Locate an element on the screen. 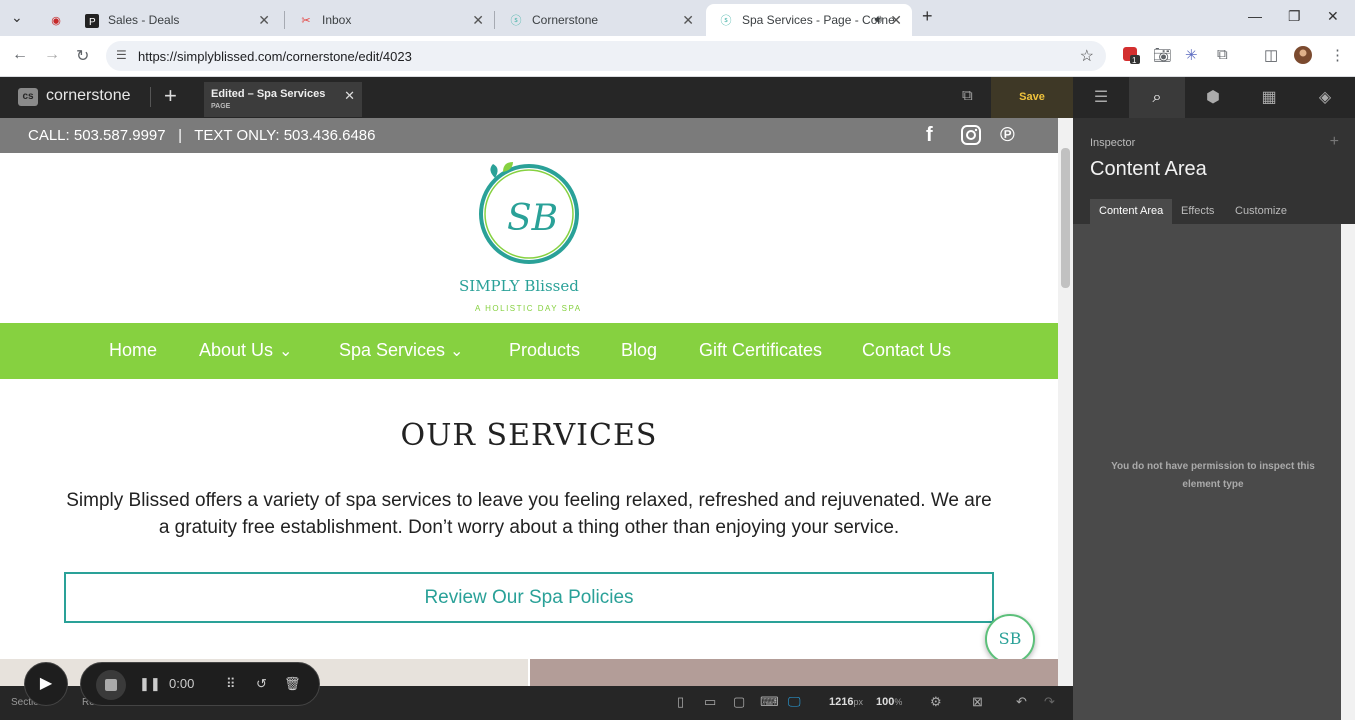  menu-item-blog: Blog is located at coordinates (639, 350).